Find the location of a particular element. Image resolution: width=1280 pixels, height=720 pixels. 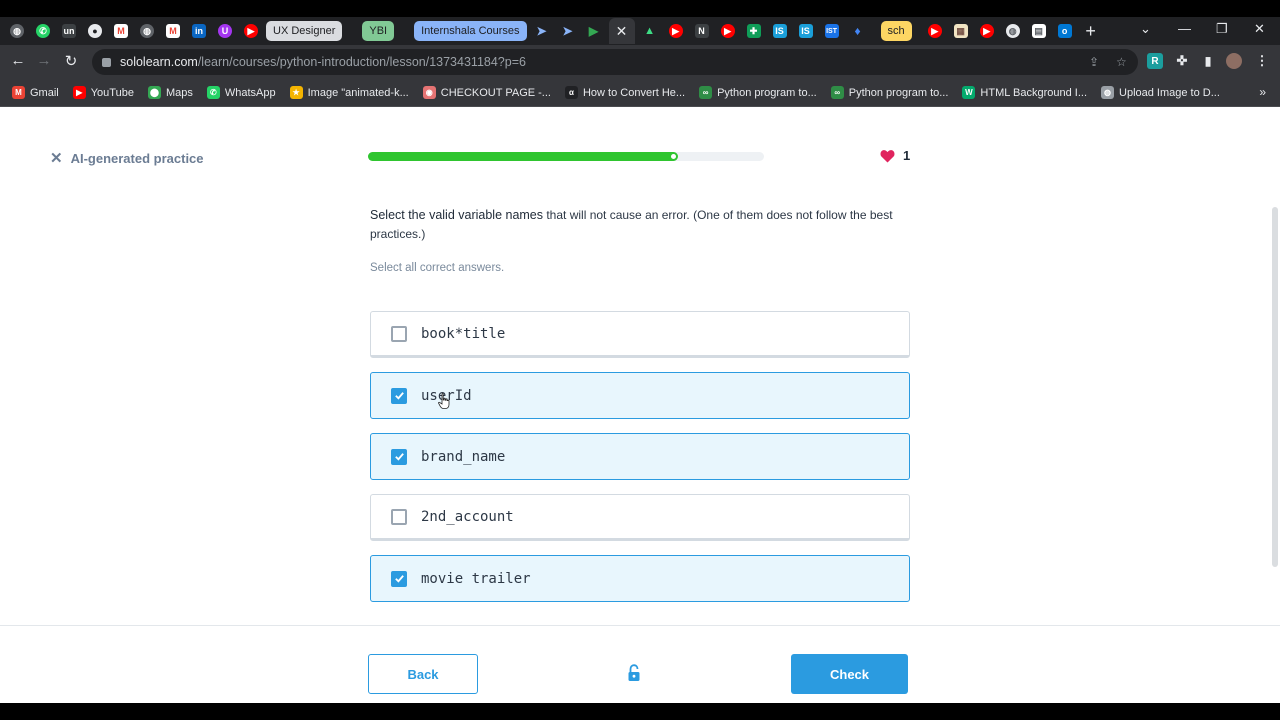

page-scrollbar is located at coordinates (1275, 387).